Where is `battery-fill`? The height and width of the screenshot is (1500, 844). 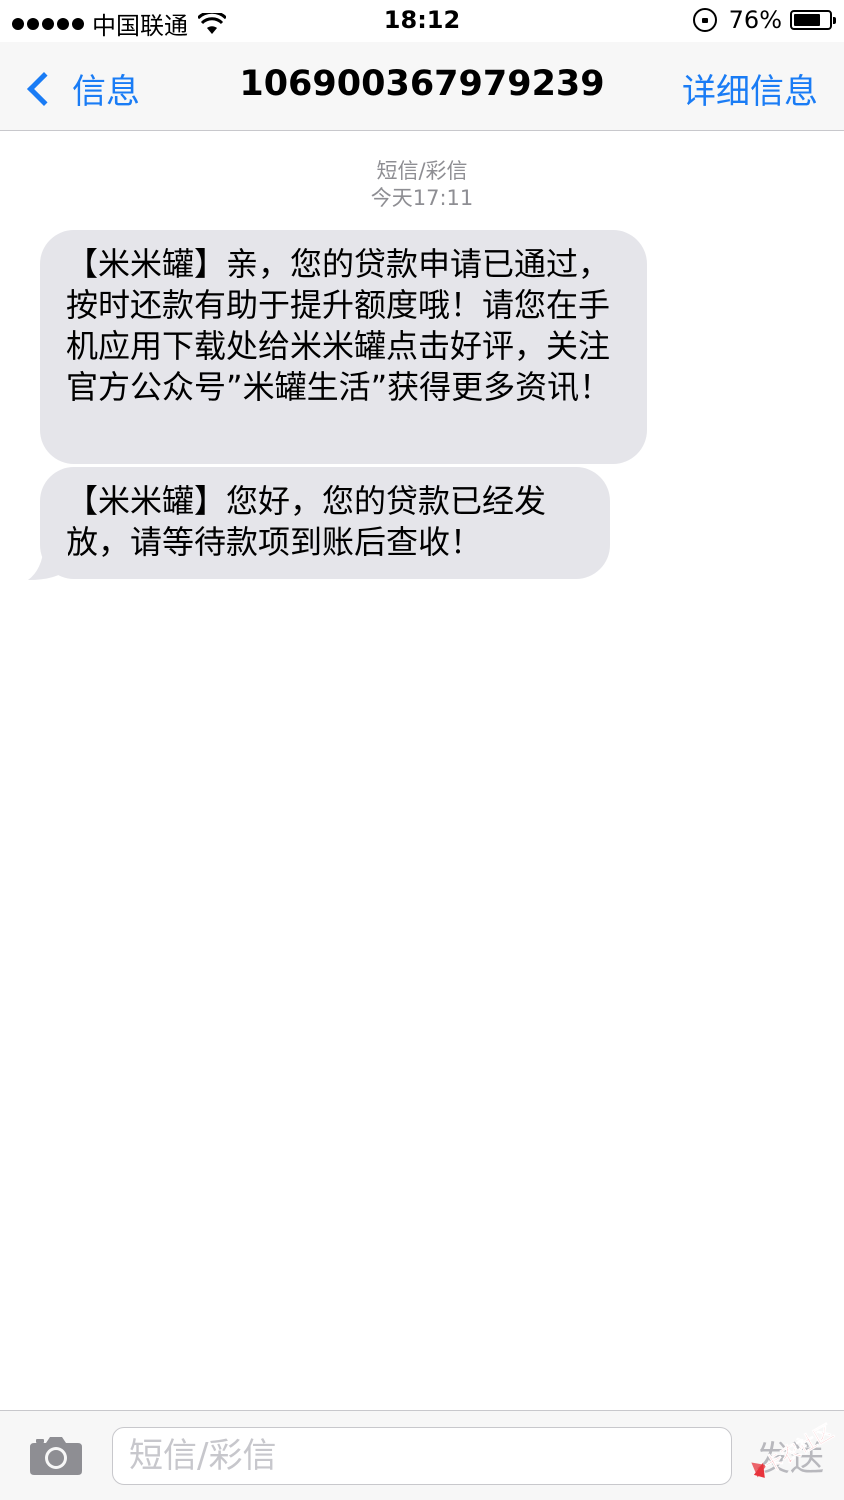 battery-fill is located at coordinates (807, 20).